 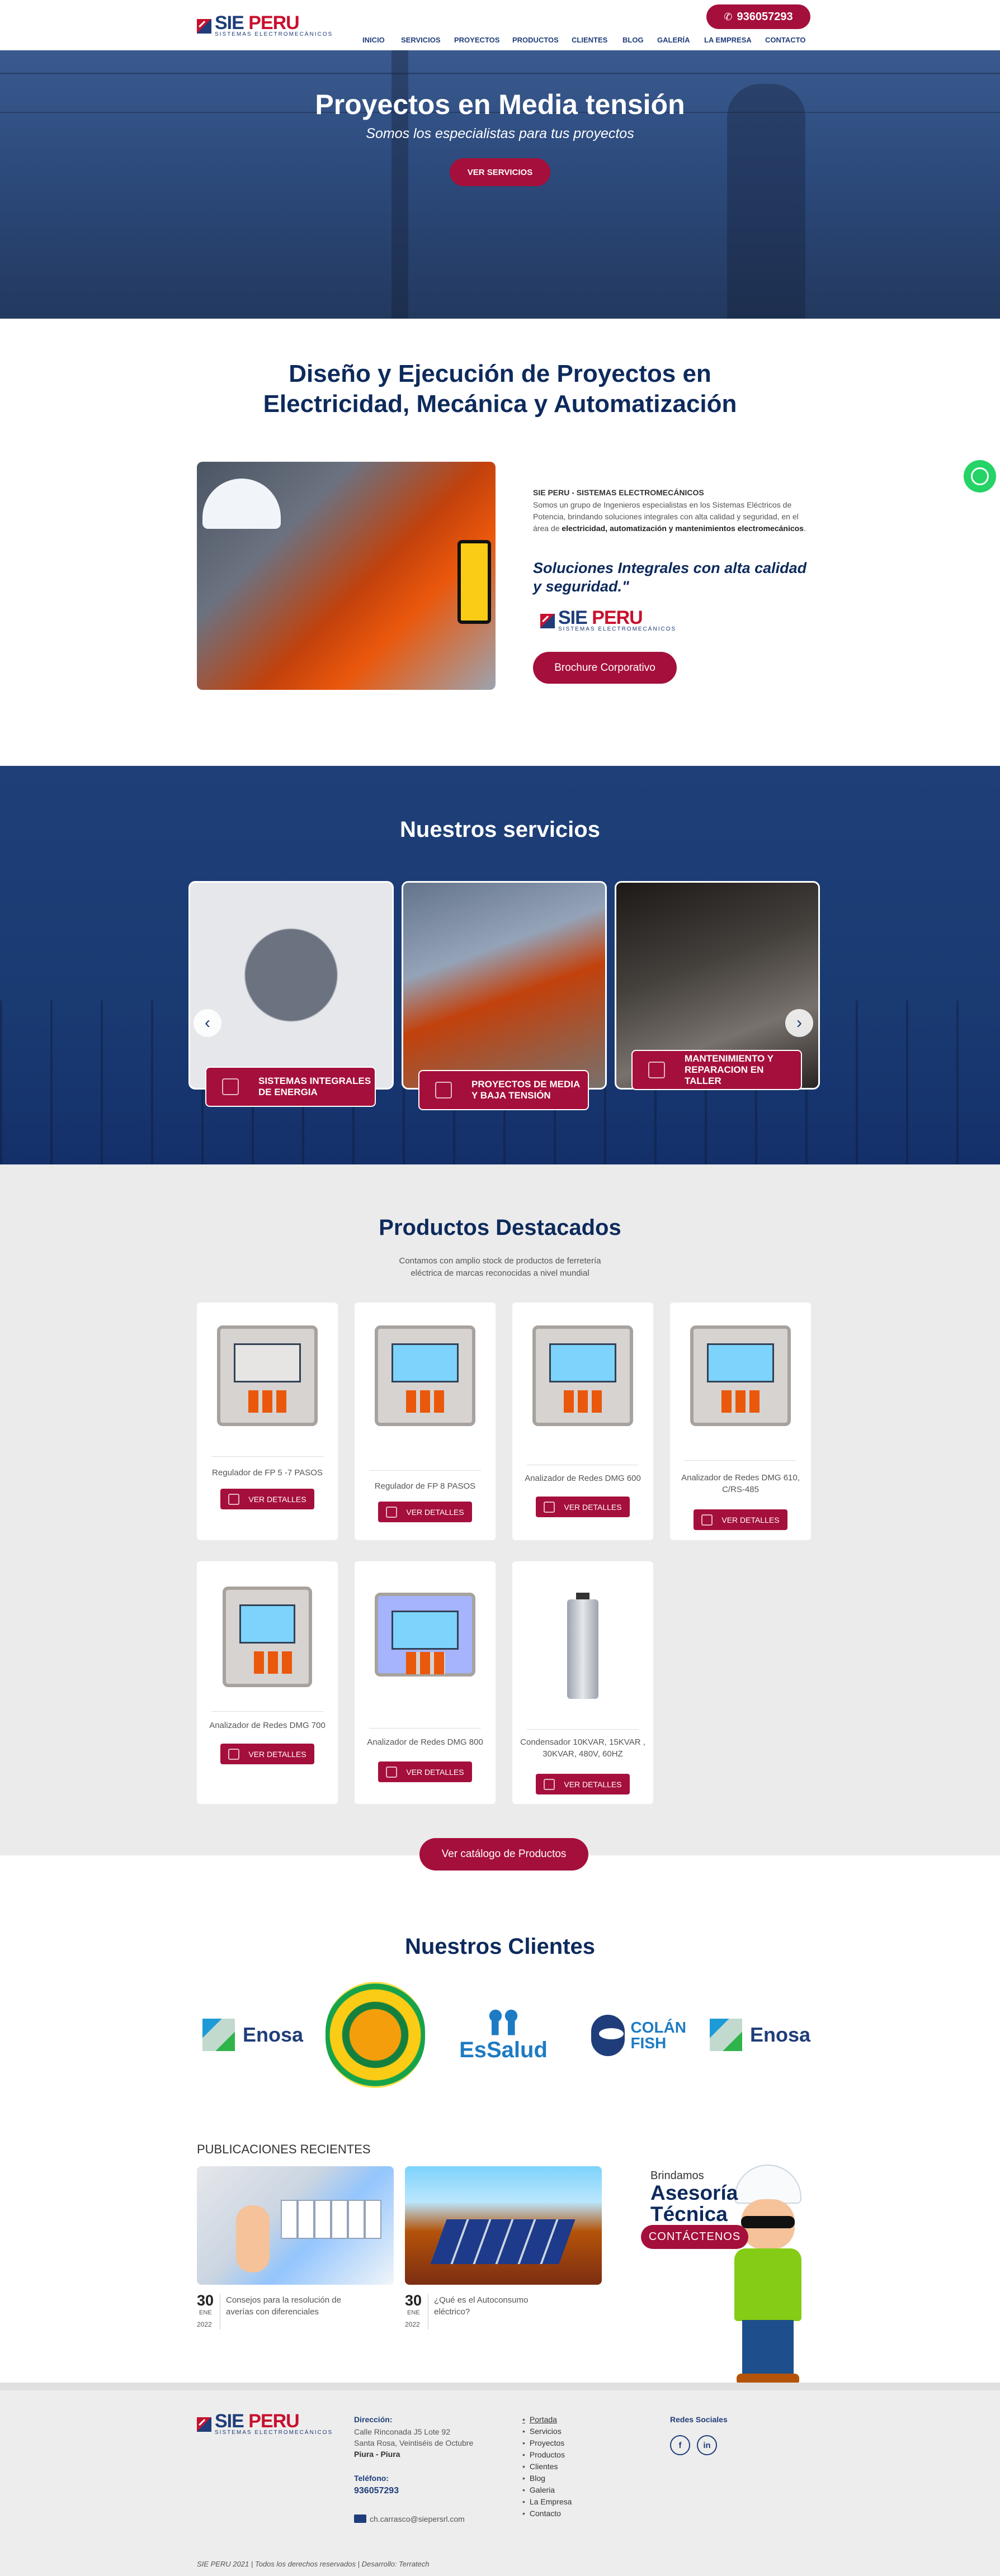 What do you see at coordinates (371, 2479) in the screenshot?
I see `footer-phone-label: Teléfono:` at bounding box center [371, 2479].